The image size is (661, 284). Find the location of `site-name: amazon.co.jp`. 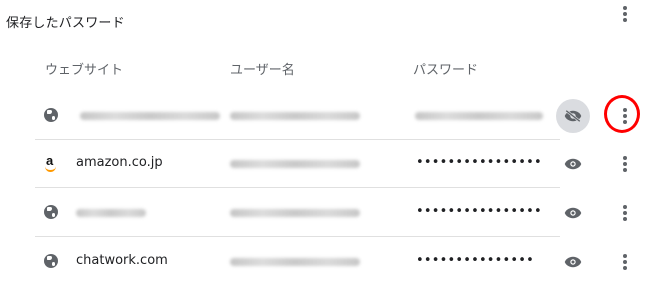

site-name: amazon.co.jp is located at coordinates (119, 162).